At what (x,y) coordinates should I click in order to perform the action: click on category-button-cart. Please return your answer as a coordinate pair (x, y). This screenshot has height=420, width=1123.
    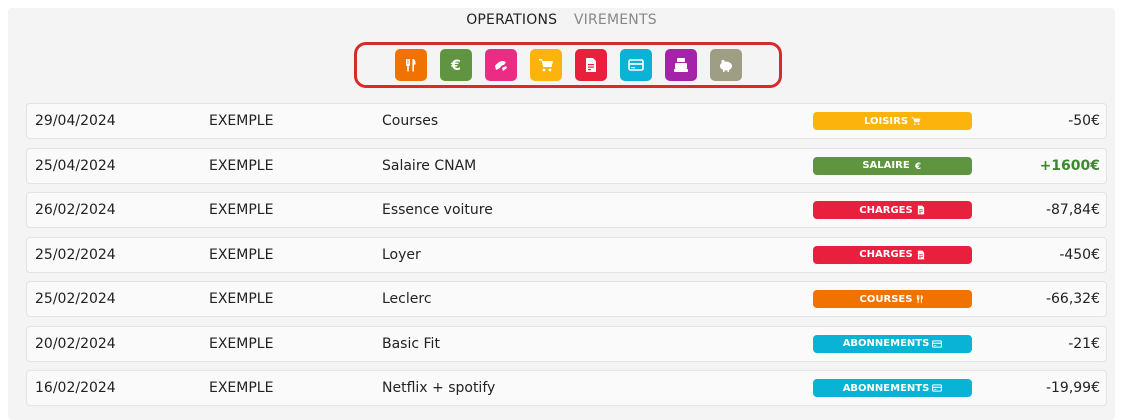
    Looking at the image, I should click on (545, 65).